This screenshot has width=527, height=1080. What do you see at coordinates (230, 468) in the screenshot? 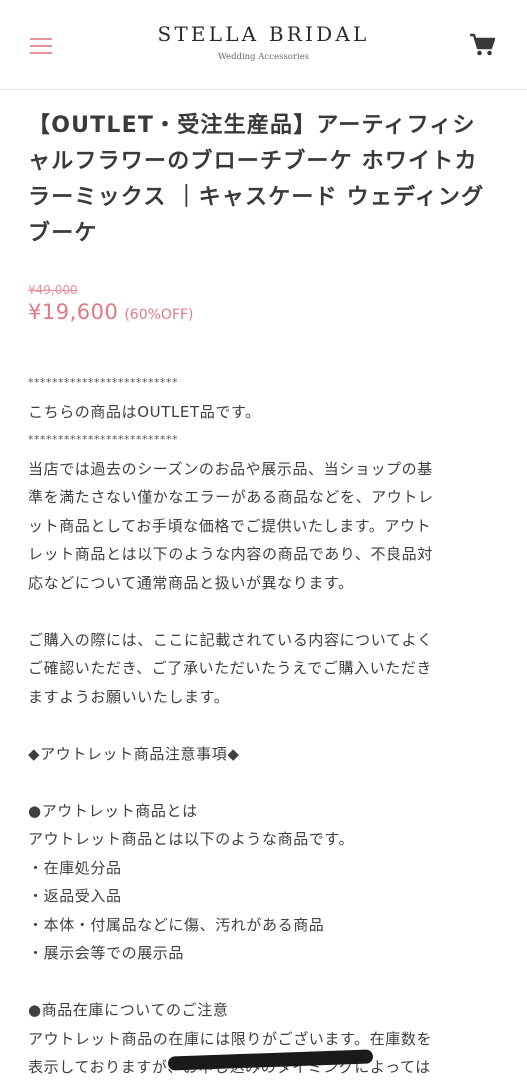
I see `paragraph-line: 当店では過去のシーズンのお品や展示品、当ショップの基` at bounding box center [230, 468].